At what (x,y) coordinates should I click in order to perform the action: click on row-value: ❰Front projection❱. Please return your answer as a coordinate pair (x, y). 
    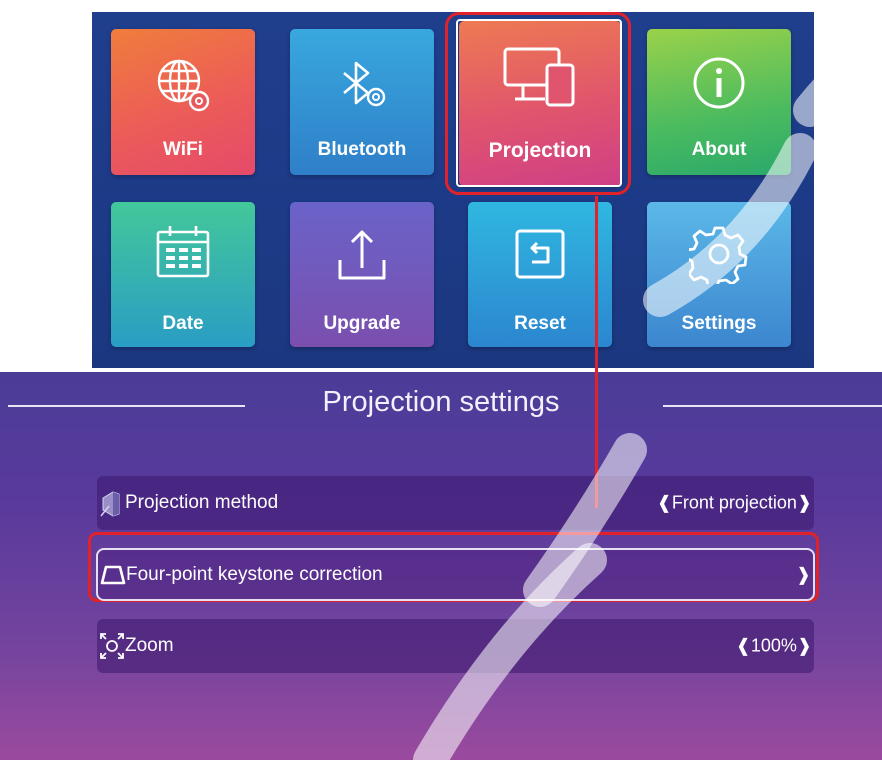
    Looking at the image, I should click on (734, 503).